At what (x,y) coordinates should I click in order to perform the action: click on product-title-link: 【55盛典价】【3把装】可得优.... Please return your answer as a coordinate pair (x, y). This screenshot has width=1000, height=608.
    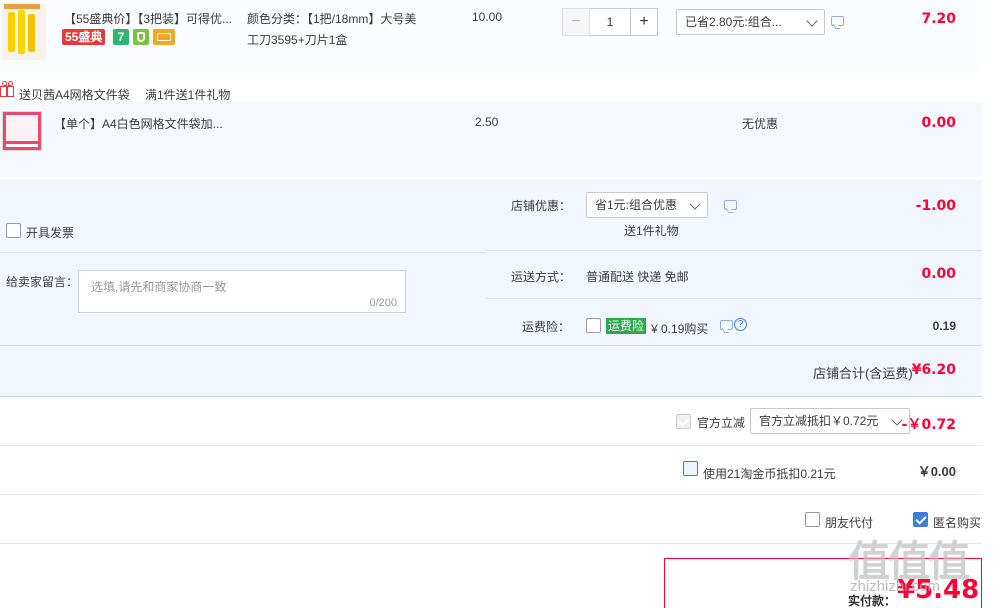
    Looking at the image, I should click on (148, 18).